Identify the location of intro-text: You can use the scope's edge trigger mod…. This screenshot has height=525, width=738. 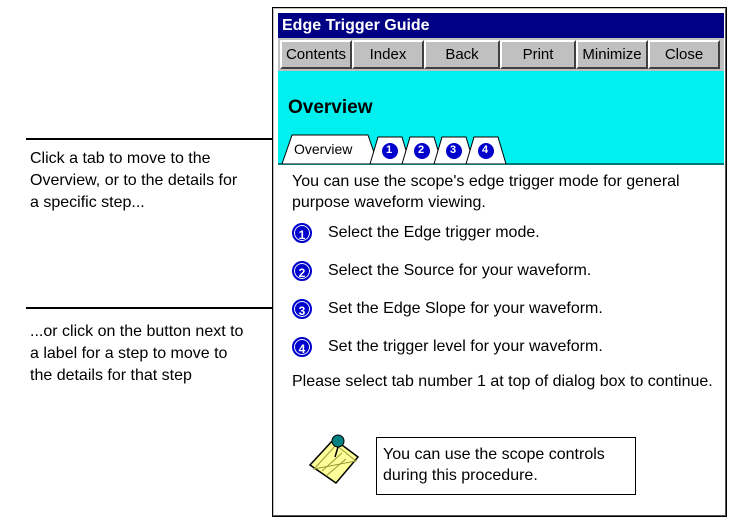
(486, 192).